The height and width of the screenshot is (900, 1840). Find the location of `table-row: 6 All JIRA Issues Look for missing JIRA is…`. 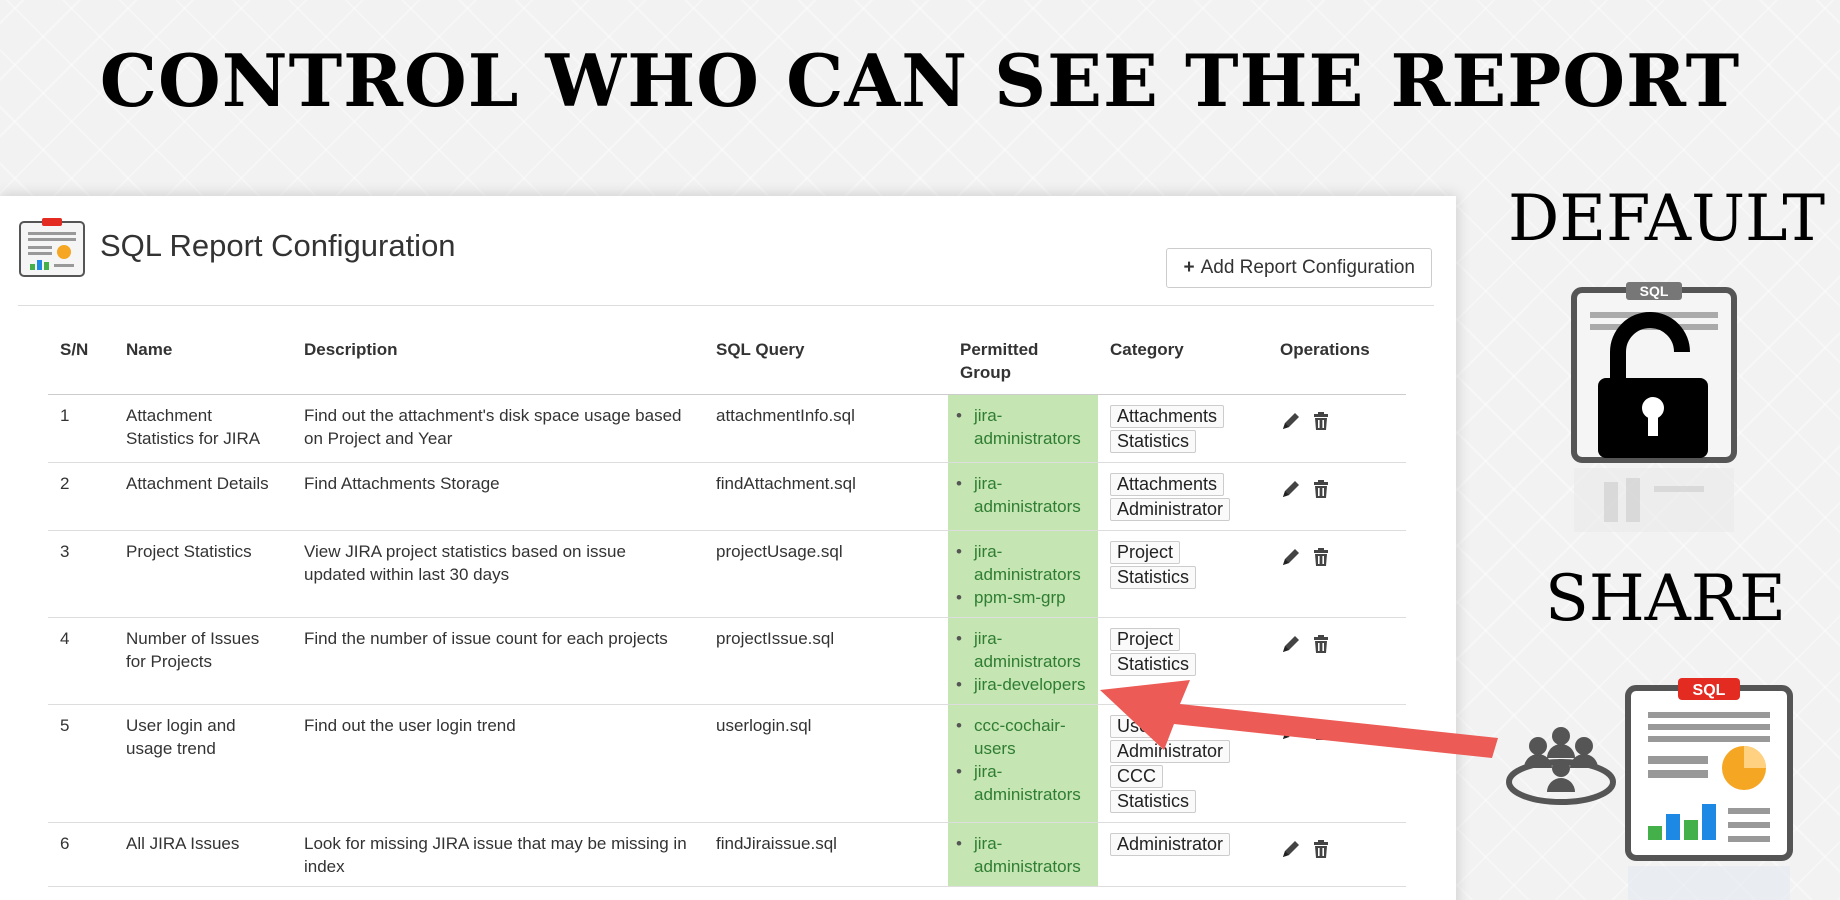

table-row: 6 All JIRA Issues Look for missing JIRA is… is located at coordinates (727, 854).